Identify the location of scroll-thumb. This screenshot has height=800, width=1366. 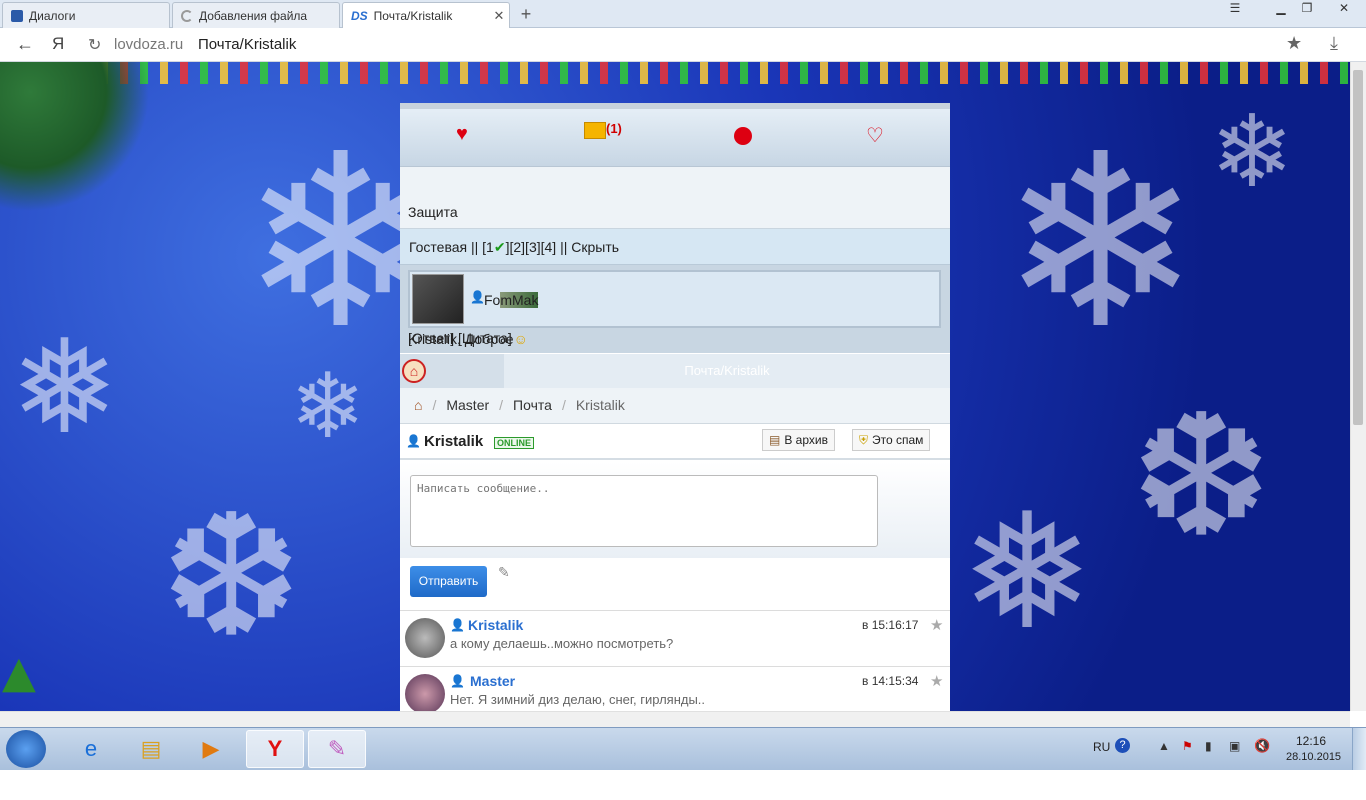
(1358, 247).